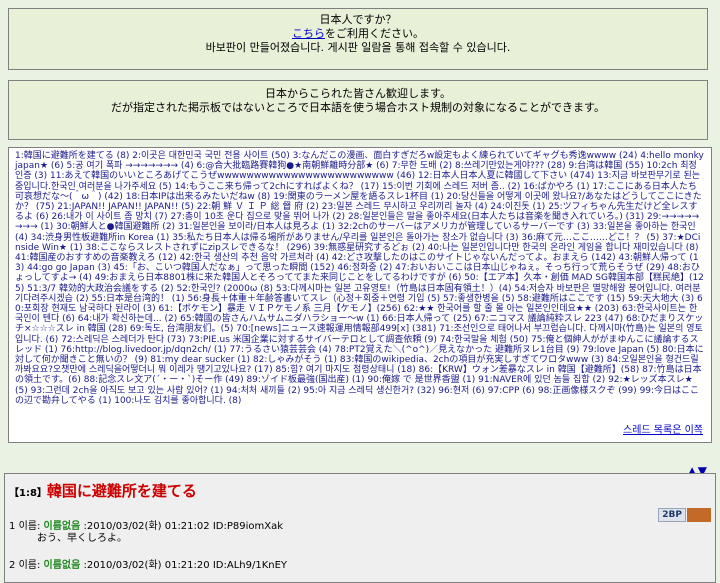 This screenshot has height=583, width=720. Describe the element at coordinates (210, 156) in the screenshot. I see `thread-link: 2:이곳은 대한민국 국민 전용 사이트 (50)` at that location.